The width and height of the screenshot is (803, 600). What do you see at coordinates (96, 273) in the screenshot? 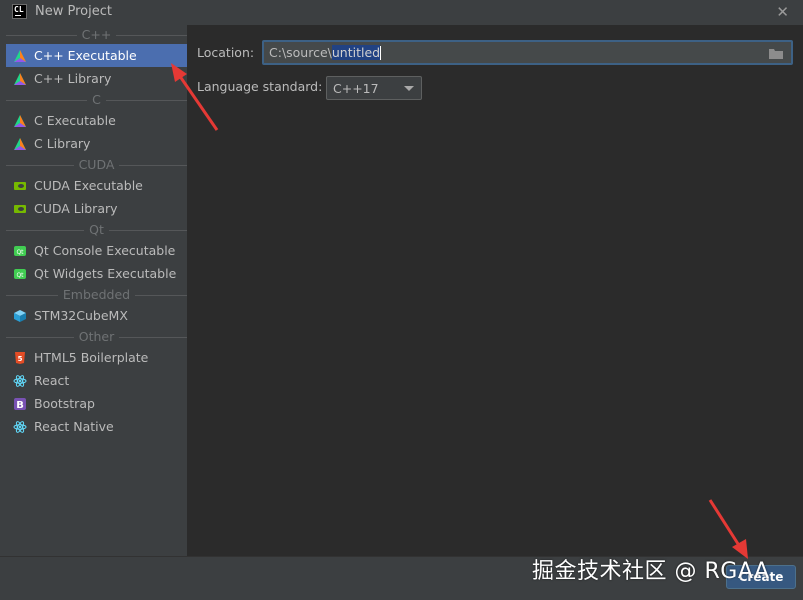
I see `list-item-qt-widgets: Qt Qt Widgets Executable` at bounding box center [96, 273].